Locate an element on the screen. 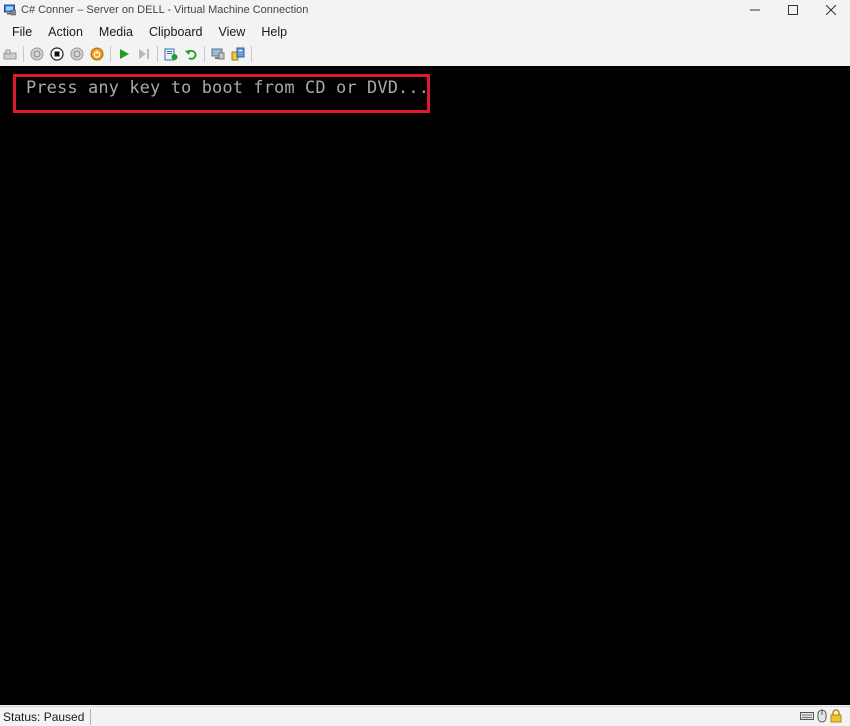  enhanced-session-button is located at coordinates (218, 54).